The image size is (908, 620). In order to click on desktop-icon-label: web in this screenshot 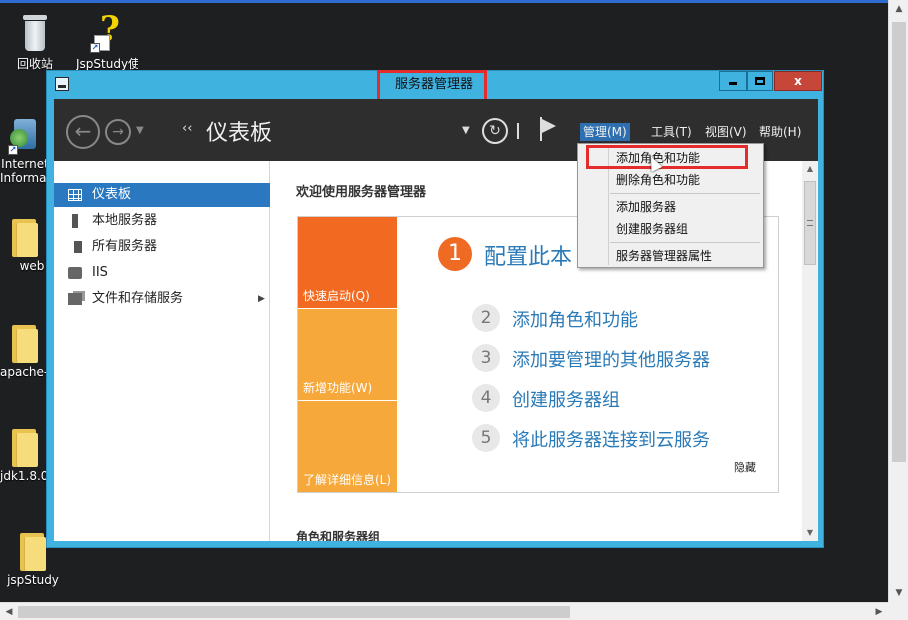, I will do `click(32, 266)`.